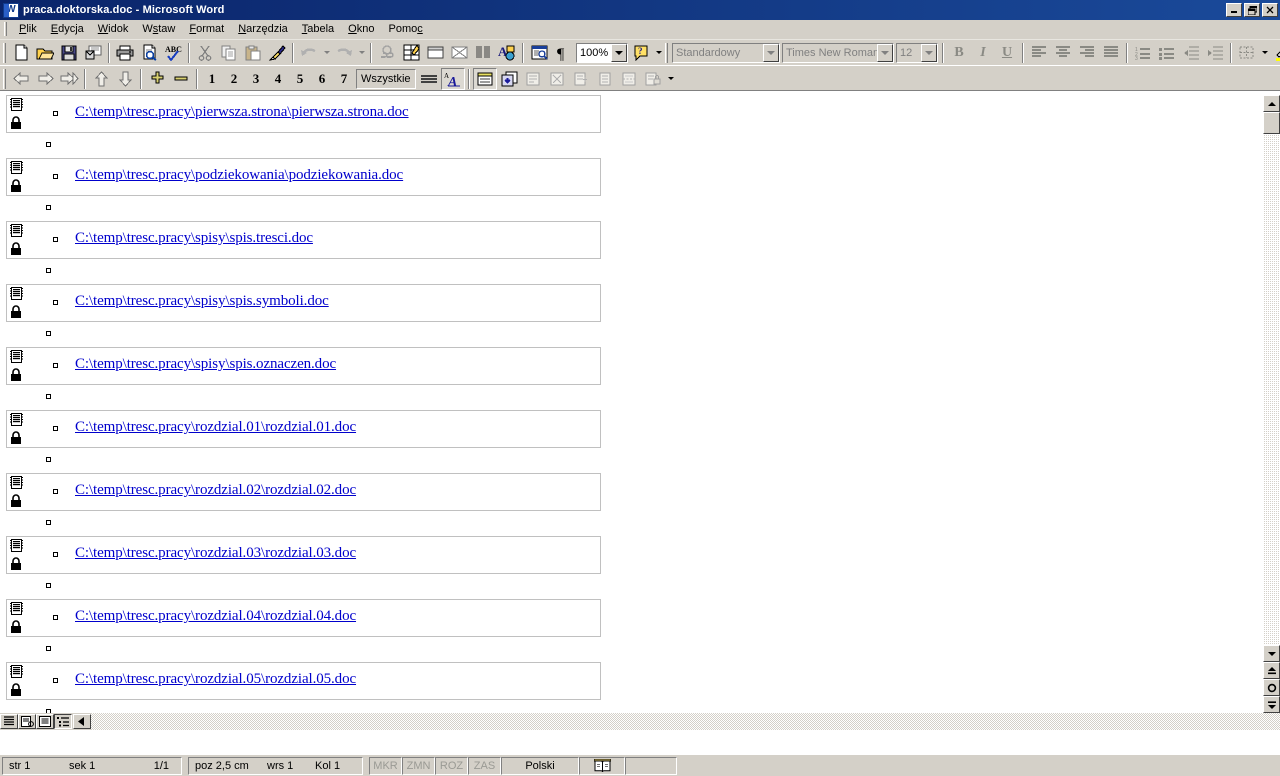 The width and height of the screenshot is (1280, 776). Describe the element at coordinates (1234, 10) in the screenshot. I see `minimize-button` at that location.